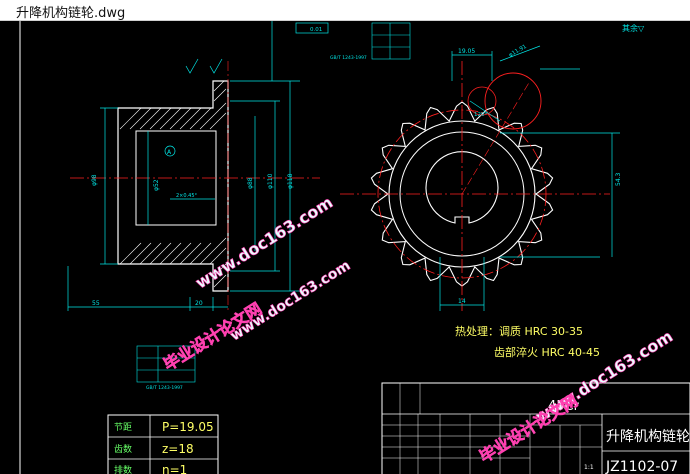 The width and height of the screenshot is (690, 474). Describe the element at coordinates (482, 101) in the screenshot. I see `roller-circle-b` at that location.